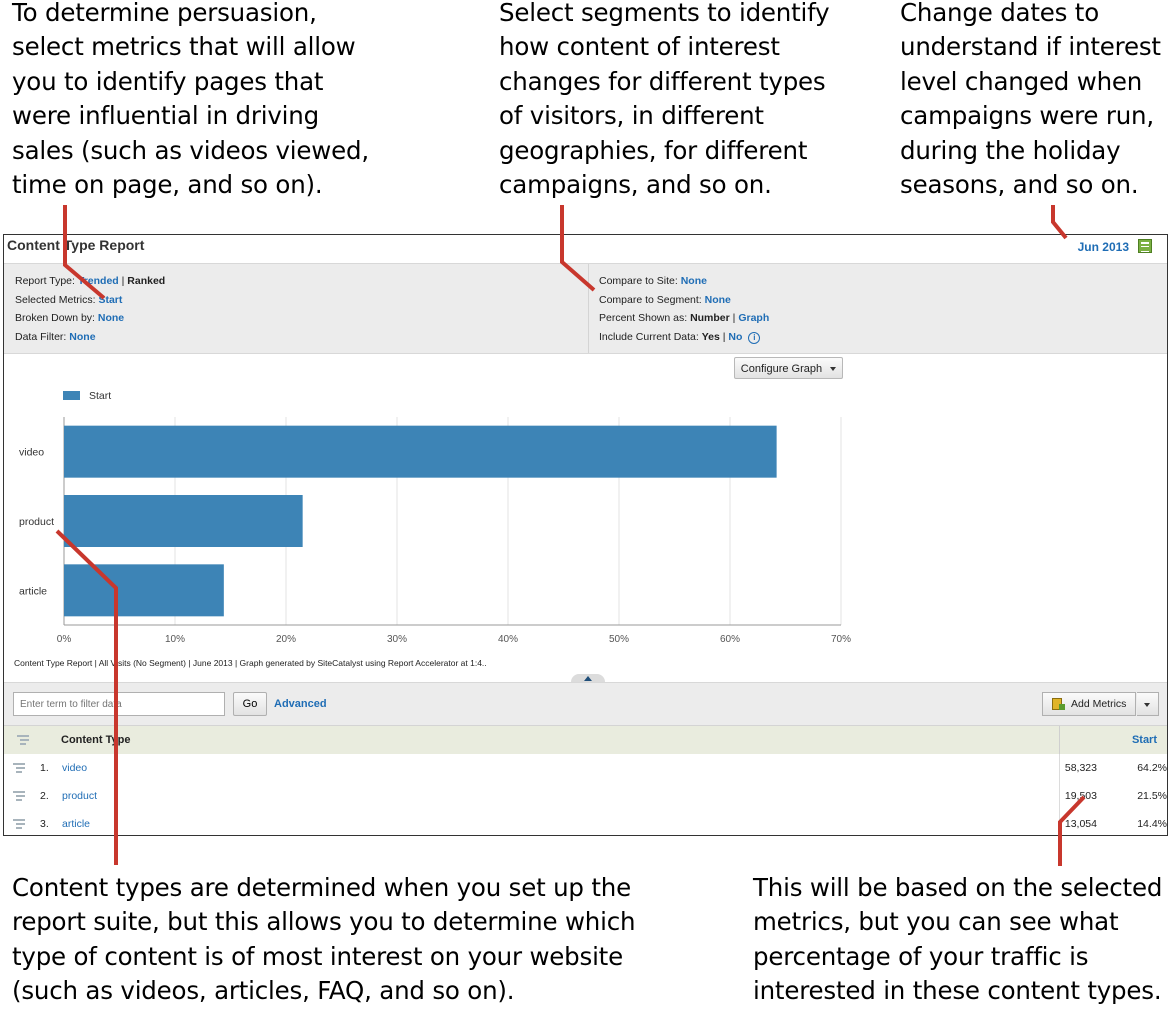 This screenshot has height=1009, width=1170. What do you see at coordinates (45, 281) in the screenshot?
I see `report-type-label: Report Type:` at bounding box center [45, 281].